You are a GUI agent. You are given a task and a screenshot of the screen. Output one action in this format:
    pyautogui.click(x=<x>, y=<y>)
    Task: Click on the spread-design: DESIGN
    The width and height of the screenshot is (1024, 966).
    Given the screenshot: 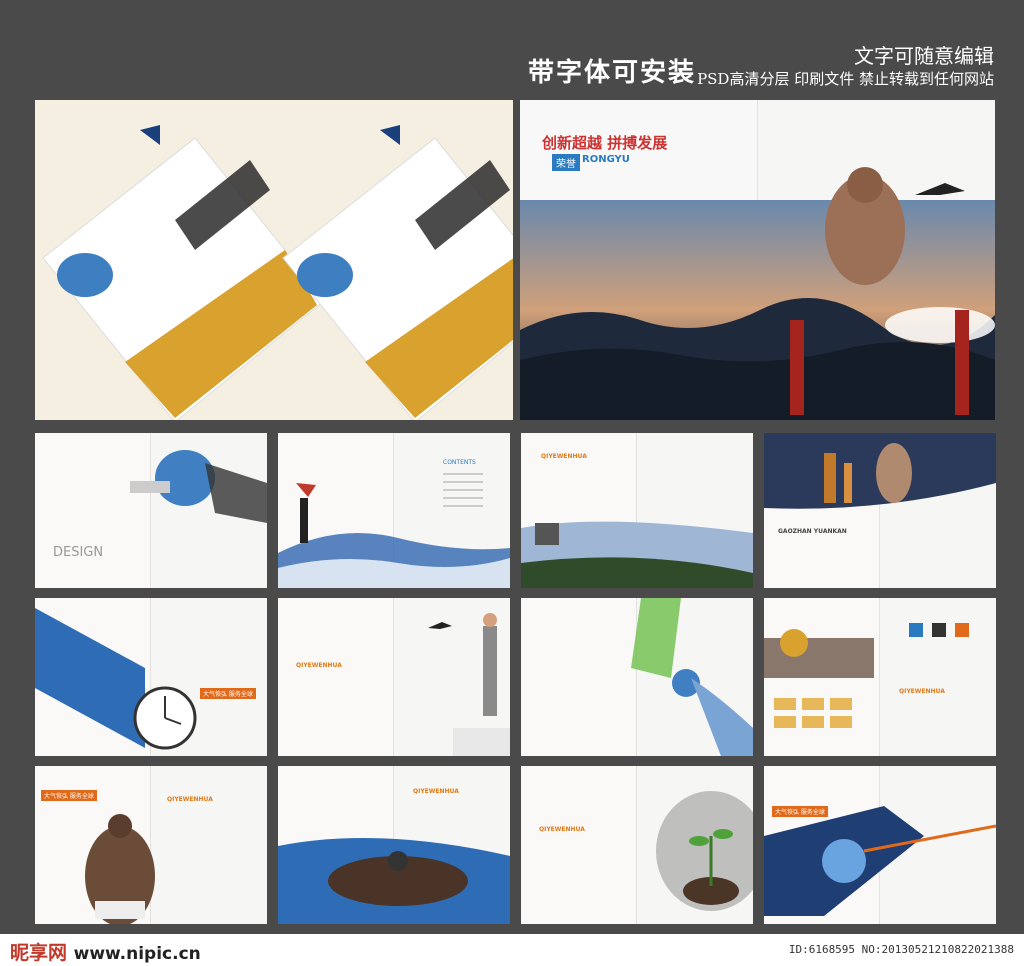 What is the action you would take?
    pyautogui.click(x=151, y=510)
    